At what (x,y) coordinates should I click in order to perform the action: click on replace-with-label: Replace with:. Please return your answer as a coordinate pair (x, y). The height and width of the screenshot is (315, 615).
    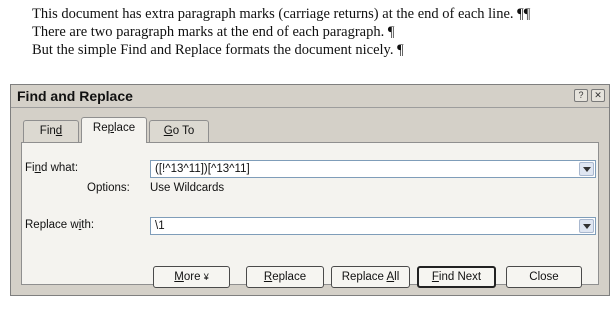
    Looking at the image, I should click on (60, 225).